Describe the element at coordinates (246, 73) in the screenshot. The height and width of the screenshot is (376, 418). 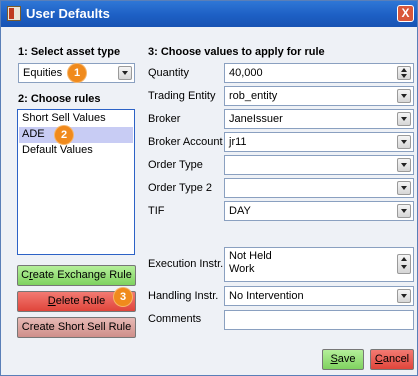
I see `quantity-value: 40,000` at that location.